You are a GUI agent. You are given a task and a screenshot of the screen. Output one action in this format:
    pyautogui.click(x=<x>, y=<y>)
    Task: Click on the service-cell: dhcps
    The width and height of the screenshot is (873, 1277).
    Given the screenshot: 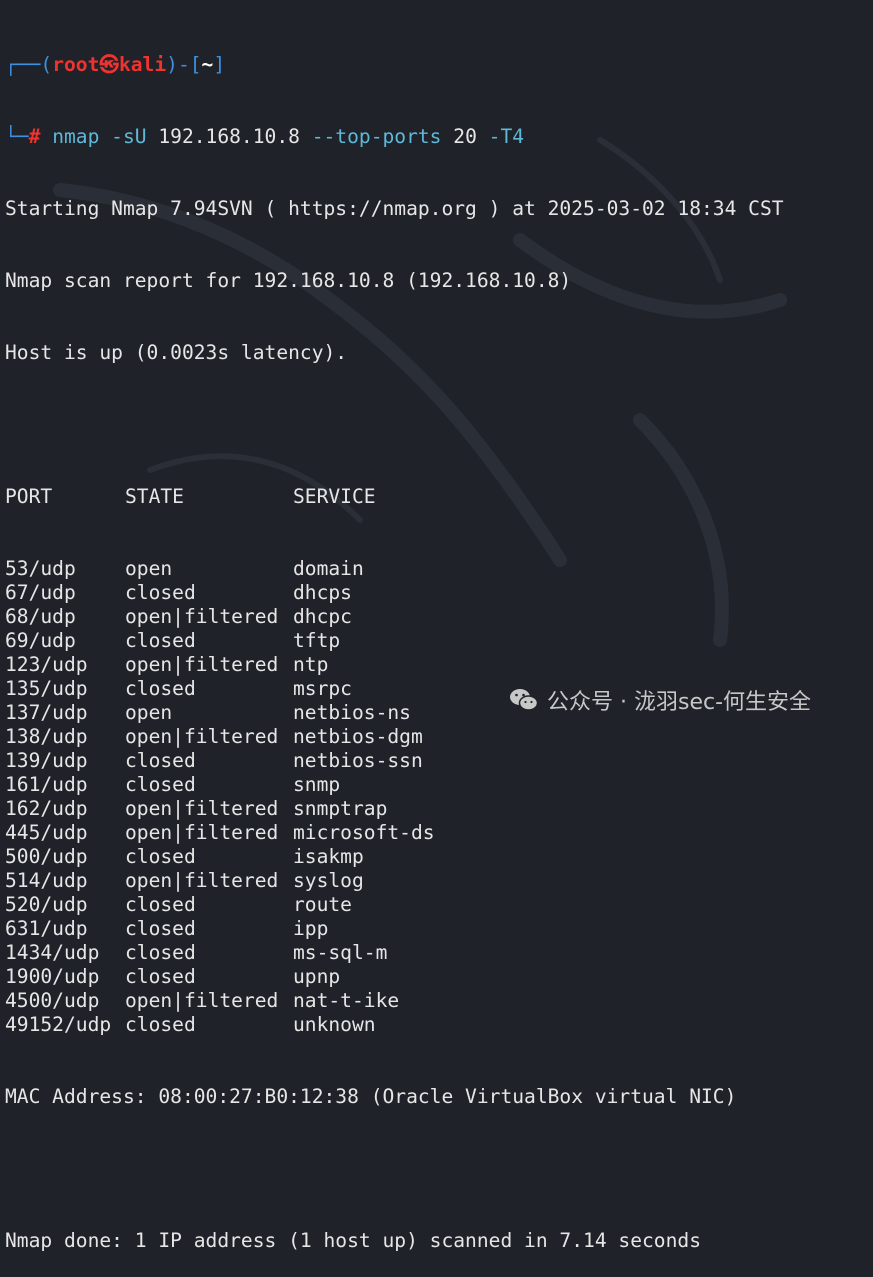 What is the action you would take?
    pyautogui.click(x=322, y=592)
    